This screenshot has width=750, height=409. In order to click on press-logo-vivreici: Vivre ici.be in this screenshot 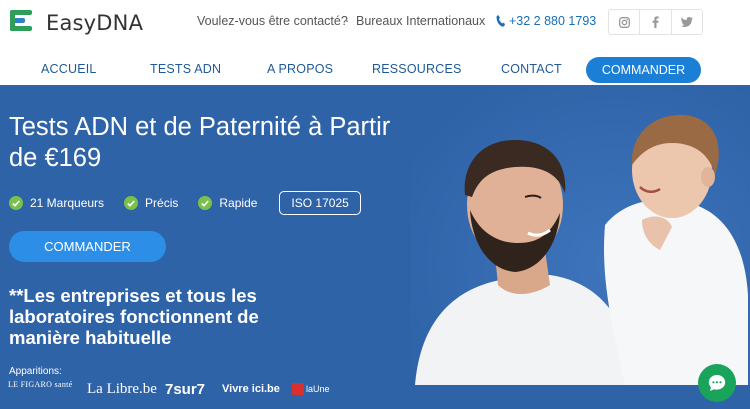, I will do `click(251, 389)`.